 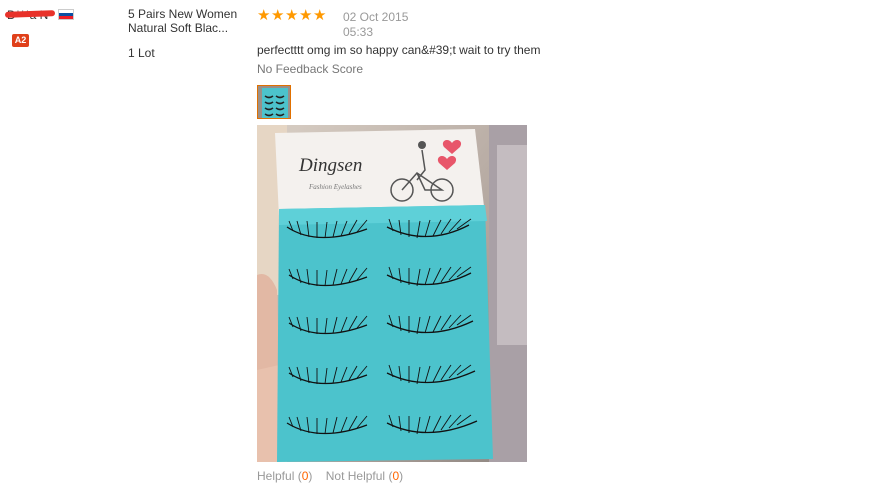 What do you see at coordinates (358, 32) in the screenshot?
I see `review-date-time: 05:33` at bounding box center [358, 32].